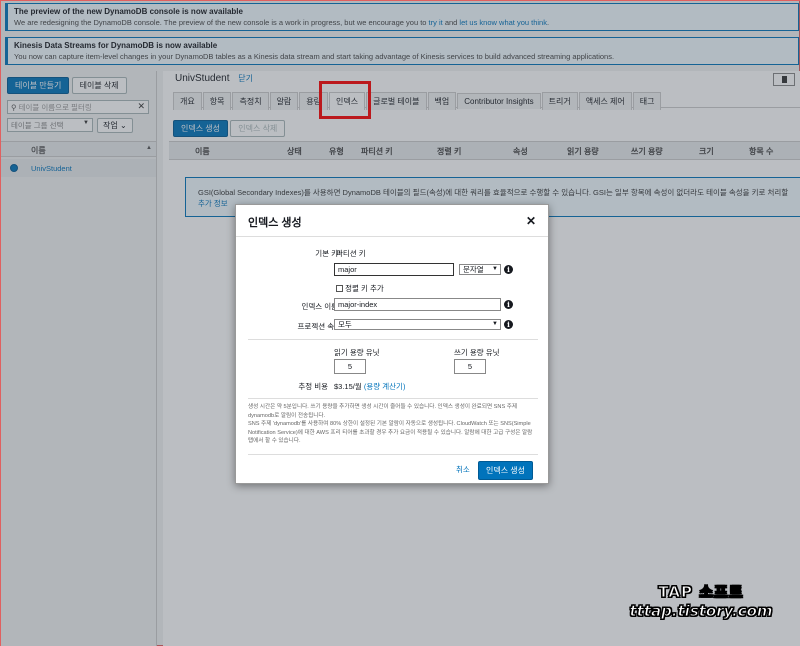 The image size is (800, 646). Describe the element at coordinates (328, 253) in the screenshot. I see `primary-key-label: 기본 키*` at that location.